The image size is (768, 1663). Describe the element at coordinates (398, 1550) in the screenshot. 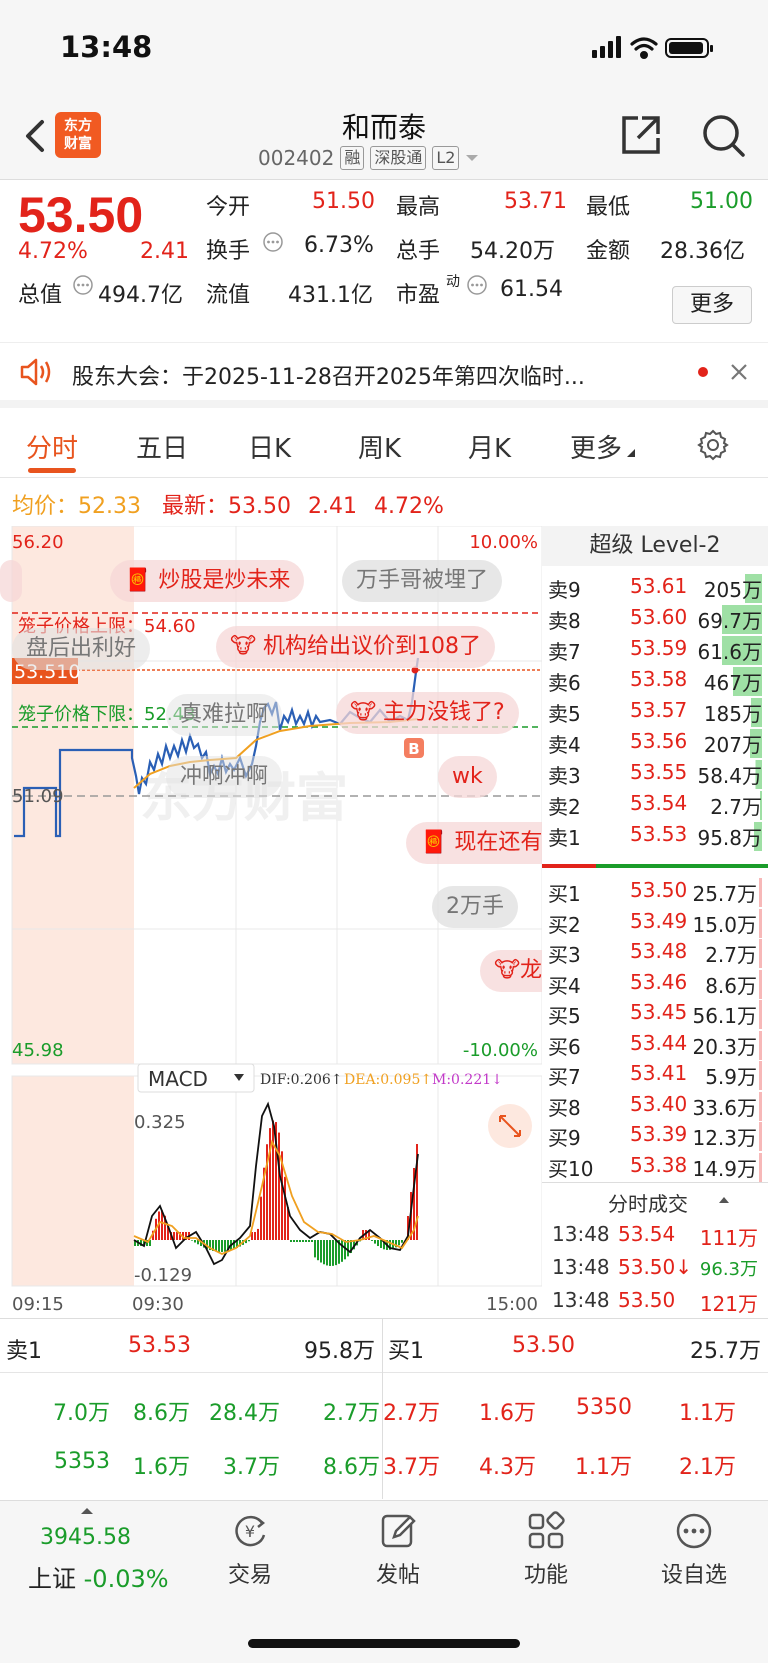

I see `nav-post: 发帖` at that location.